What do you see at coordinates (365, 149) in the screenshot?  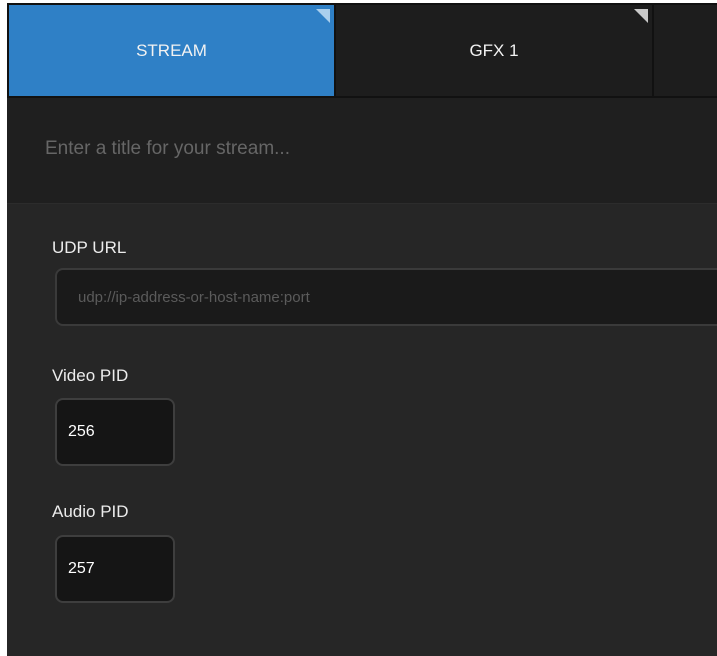 I see `stream-title-input` at bounding box center [365, 149].